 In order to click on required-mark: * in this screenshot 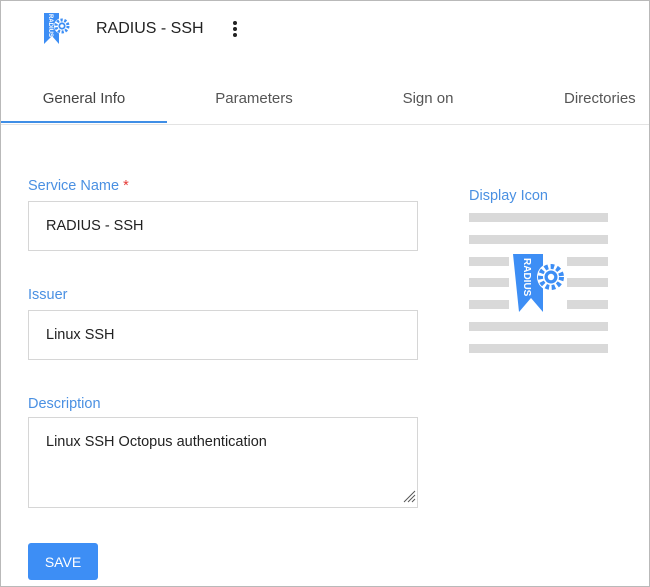, I will do `click(126, 186)`.